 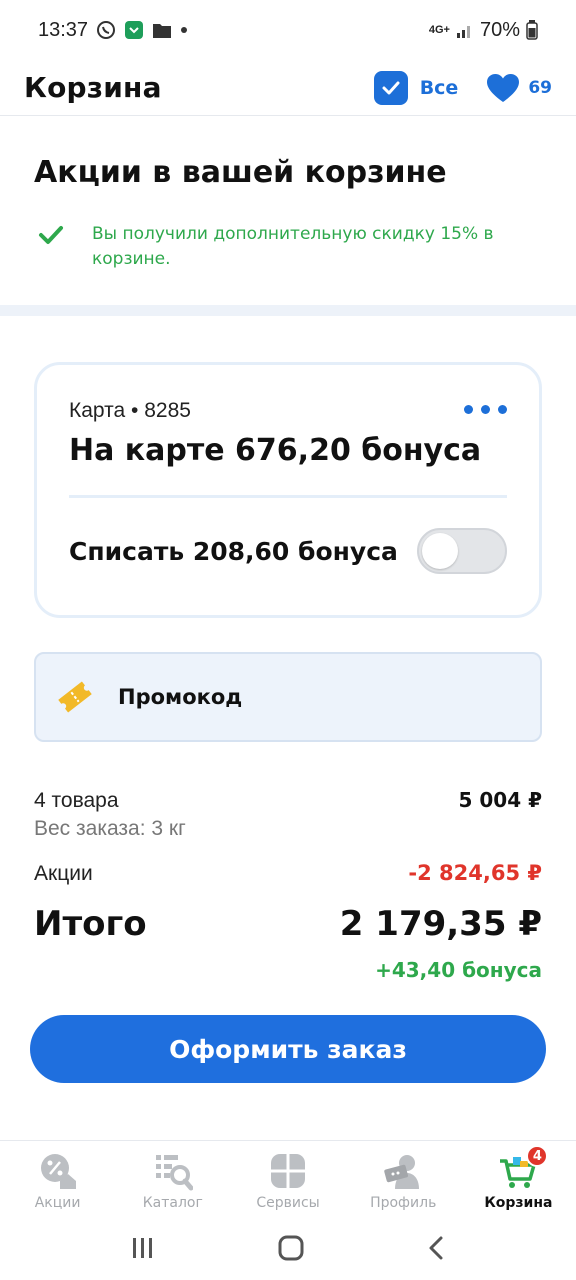 I want to click on status-time: 13:37, so click(x=63, y=29).